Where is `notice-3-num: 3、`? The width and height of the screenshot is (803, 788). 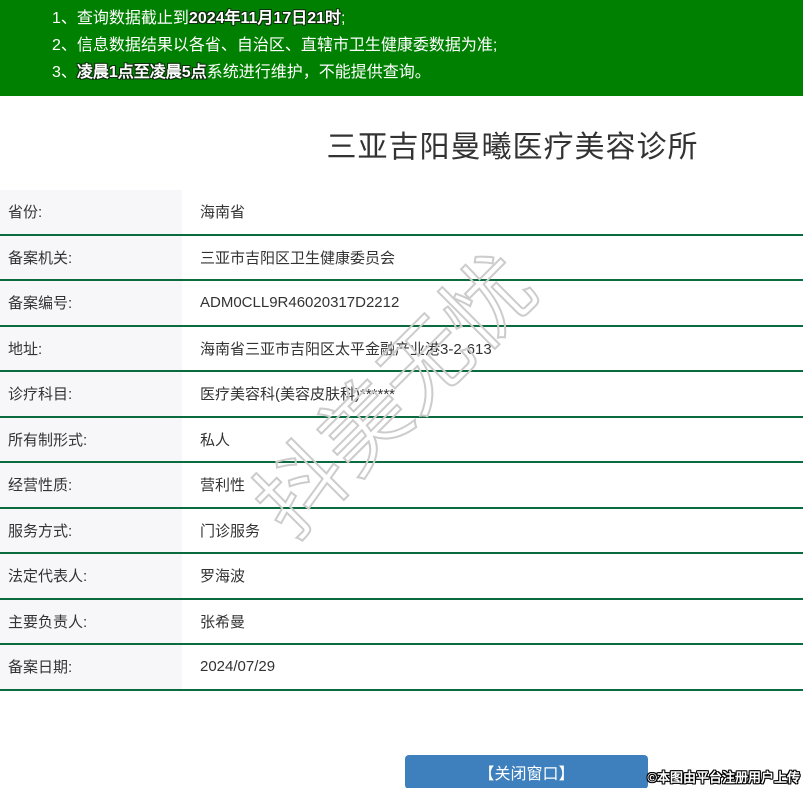 notice-3-num: 3、 is located at coordinates (64, 72).